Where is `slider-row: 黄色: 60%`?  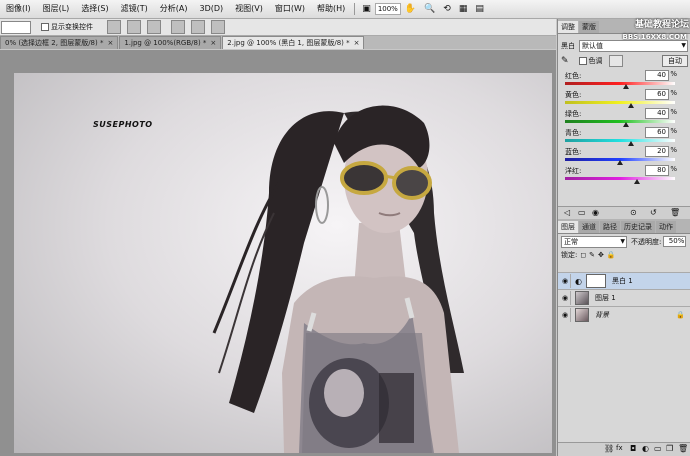 slider-row: 黄色: 60% is located at coordinates (624, 98).